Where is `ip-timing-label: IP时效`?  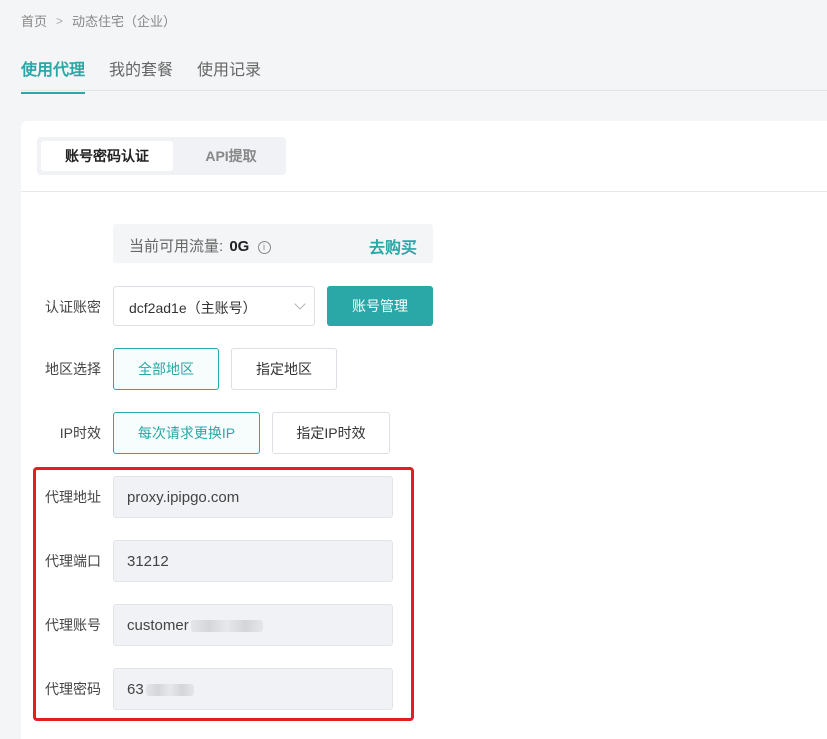 ip-timing-label: IP时效 is located at coordinates (80, 433).